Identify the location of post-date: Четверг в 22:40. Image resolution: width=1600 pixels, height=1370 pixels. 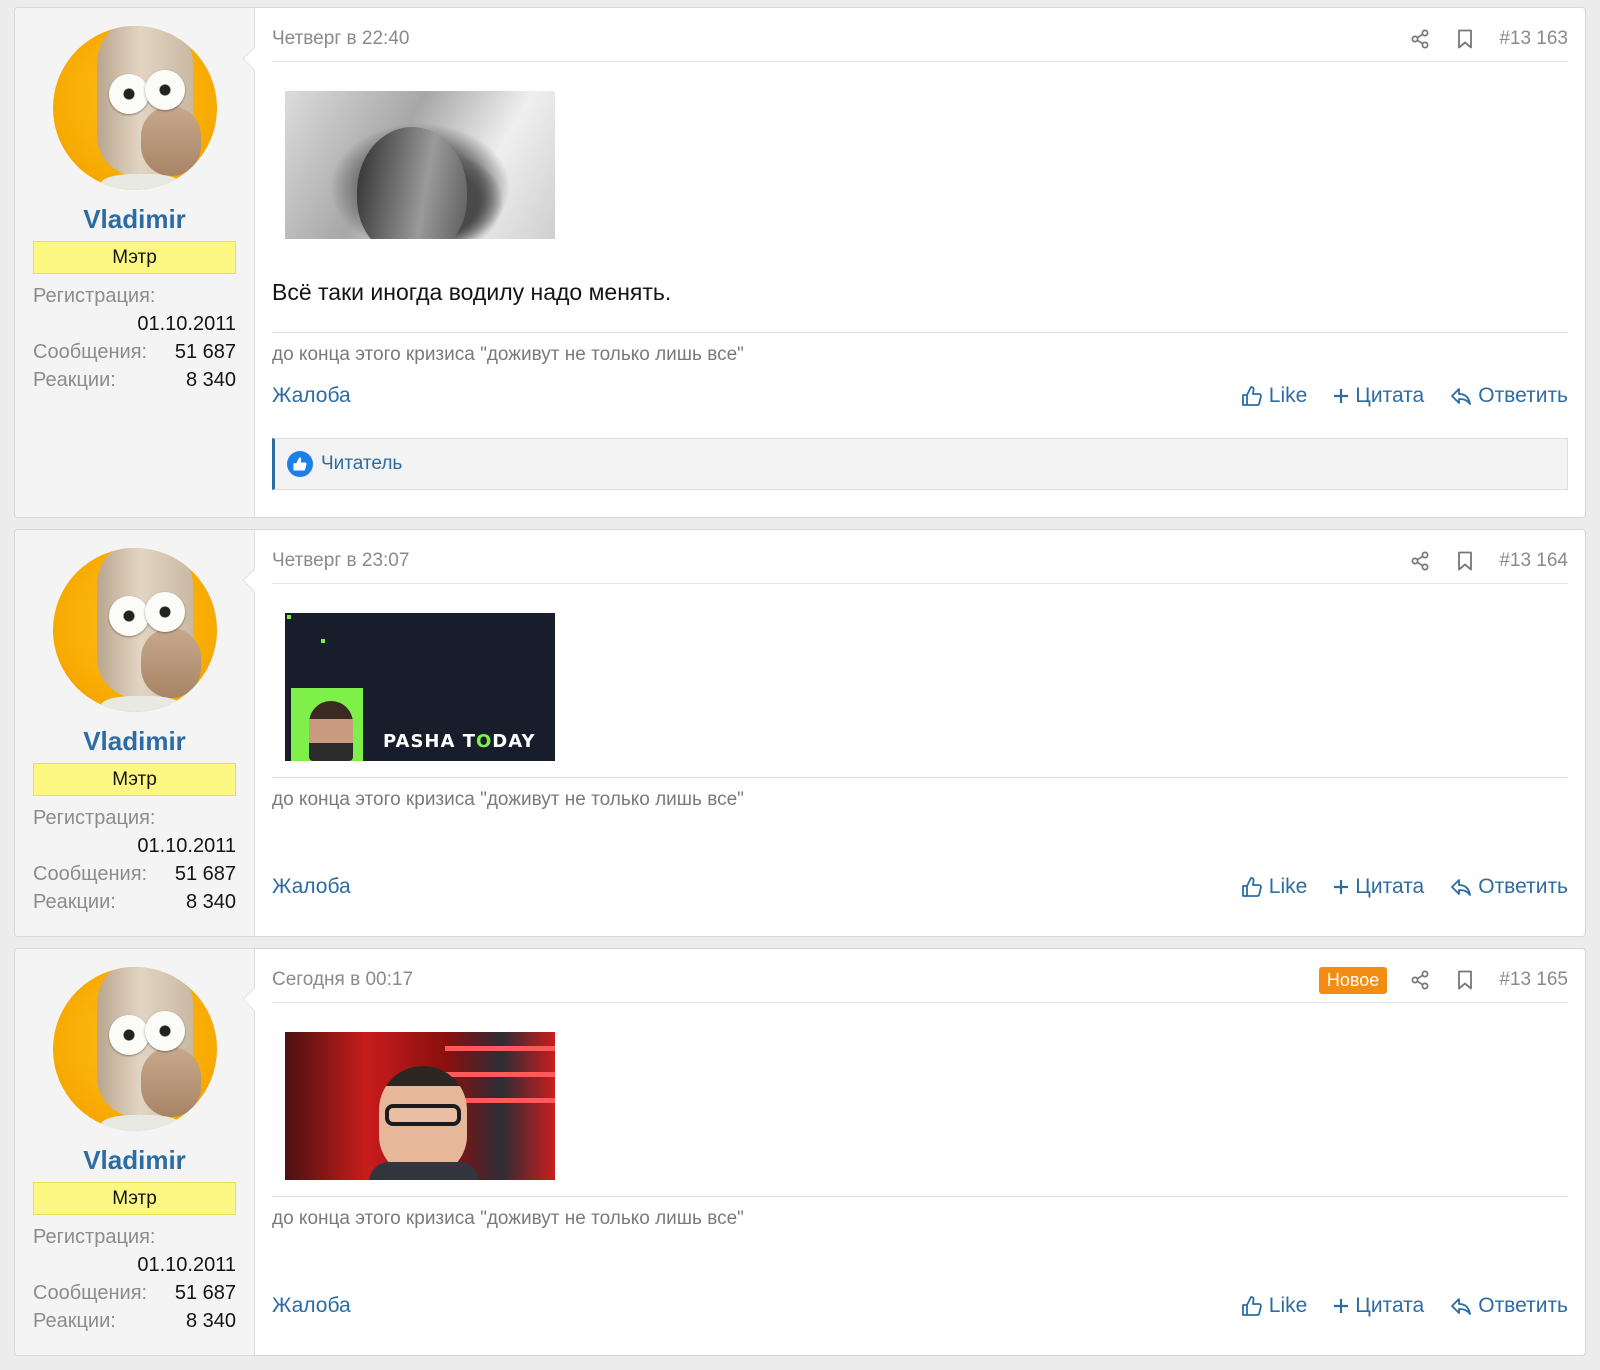
(340, 39).